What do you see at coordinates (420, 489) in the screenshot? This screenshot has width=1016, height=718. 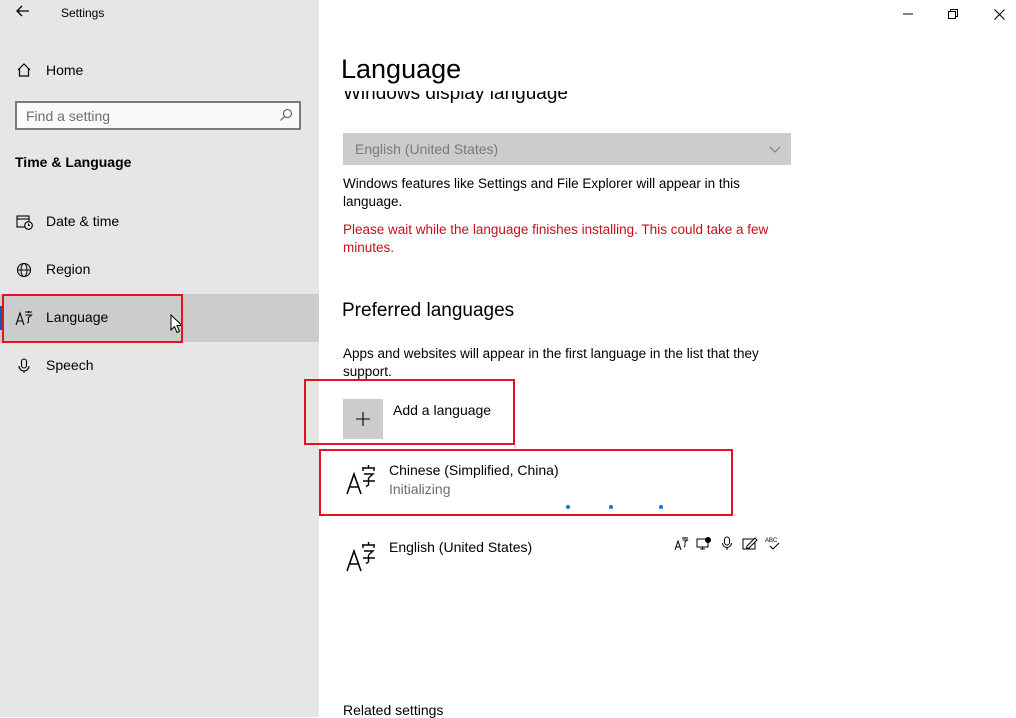 I see `language-status: Initializing` at bounding box center [420, 489].